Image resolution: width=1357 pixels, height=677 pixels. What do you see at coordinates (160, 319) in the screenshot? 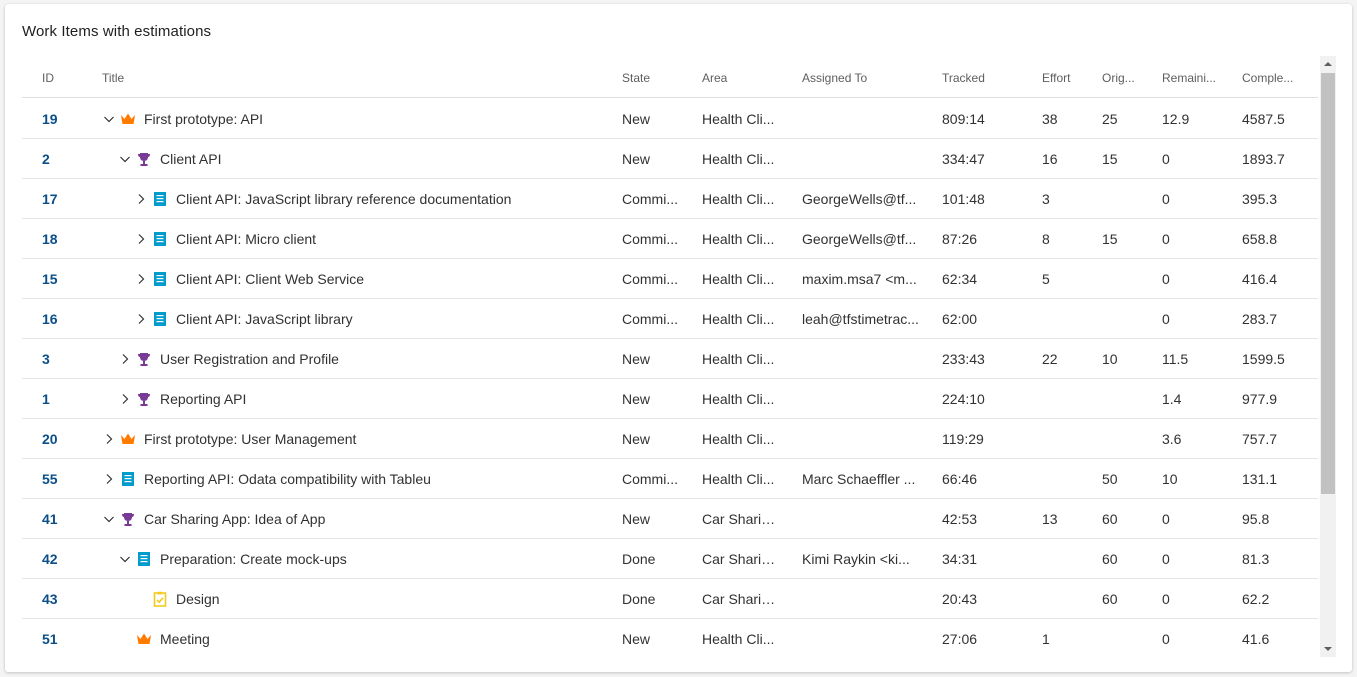
I see `book-icon` at bounding box center [160, 319].